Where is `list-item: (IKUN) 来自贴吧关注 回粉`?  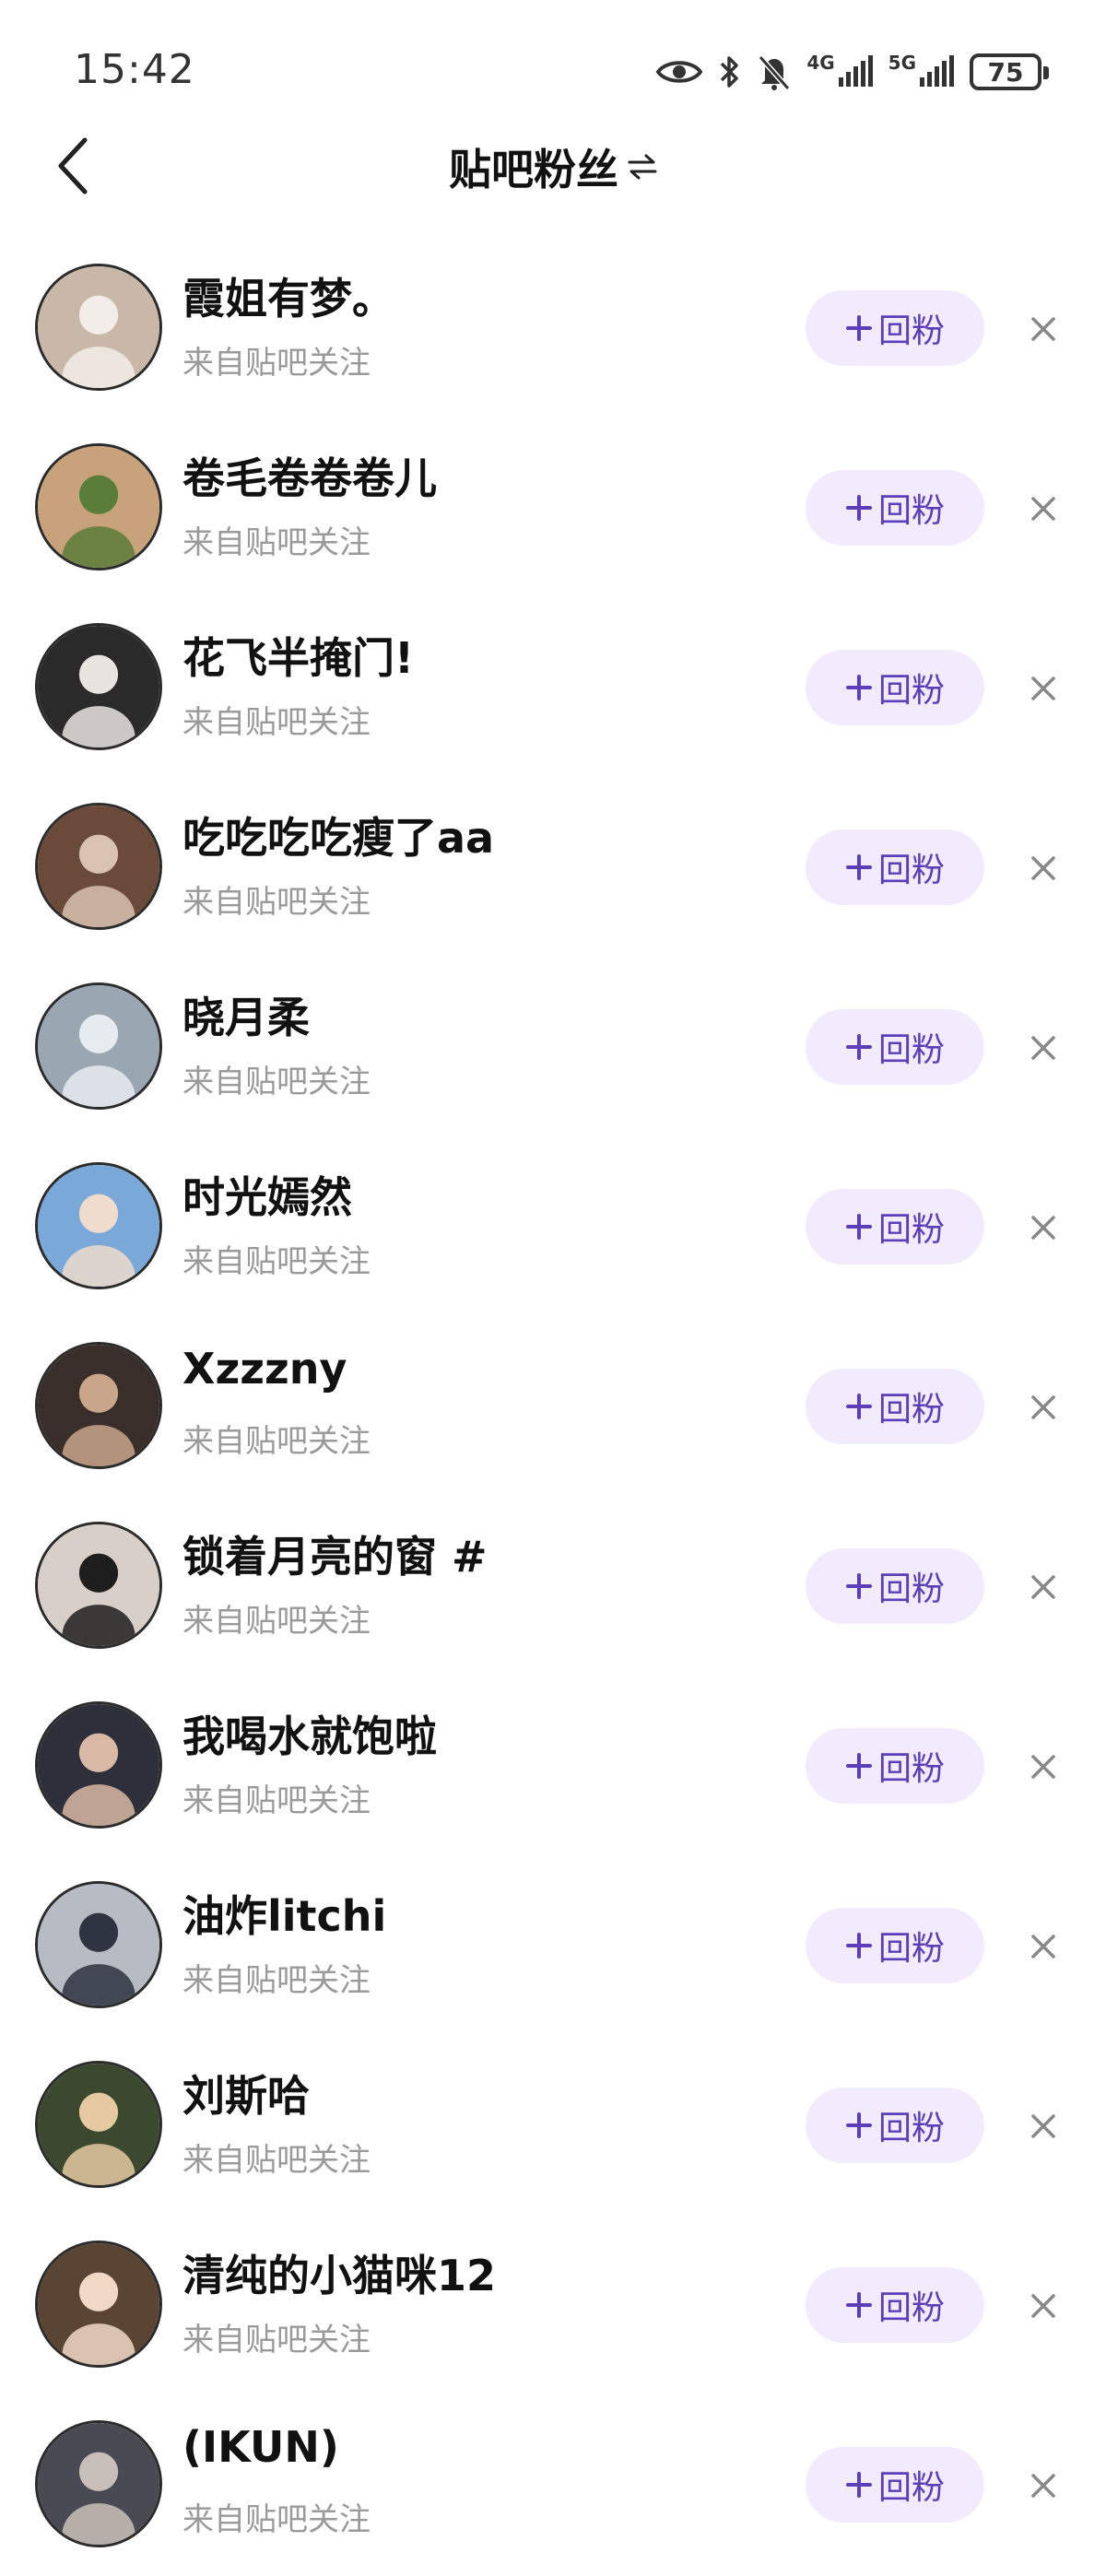 list-item: (IKUN) 来自贴吧关注 回粉 is located at coordinates (553, 2486).